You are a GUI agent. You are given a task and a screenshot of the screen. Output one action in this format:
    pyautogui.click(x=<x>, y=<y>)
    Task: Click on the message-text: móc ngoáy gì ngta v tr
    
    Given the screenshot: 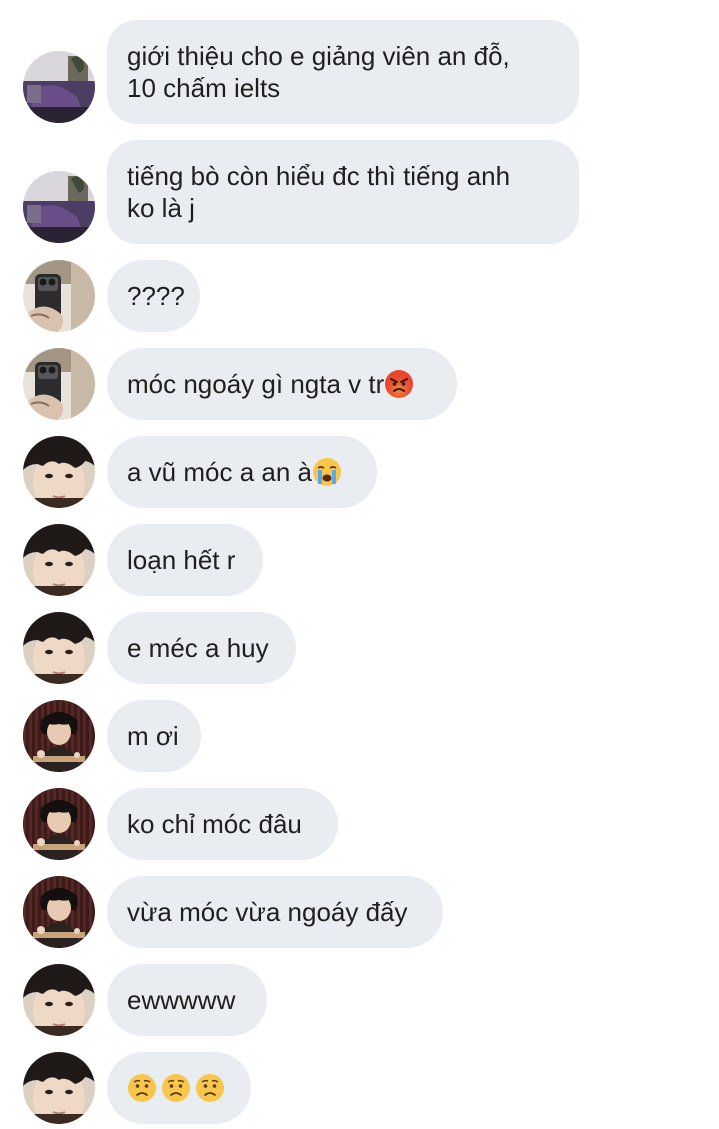 What is the action you would take?
    pyautogui.click(x=256, y=384)
    